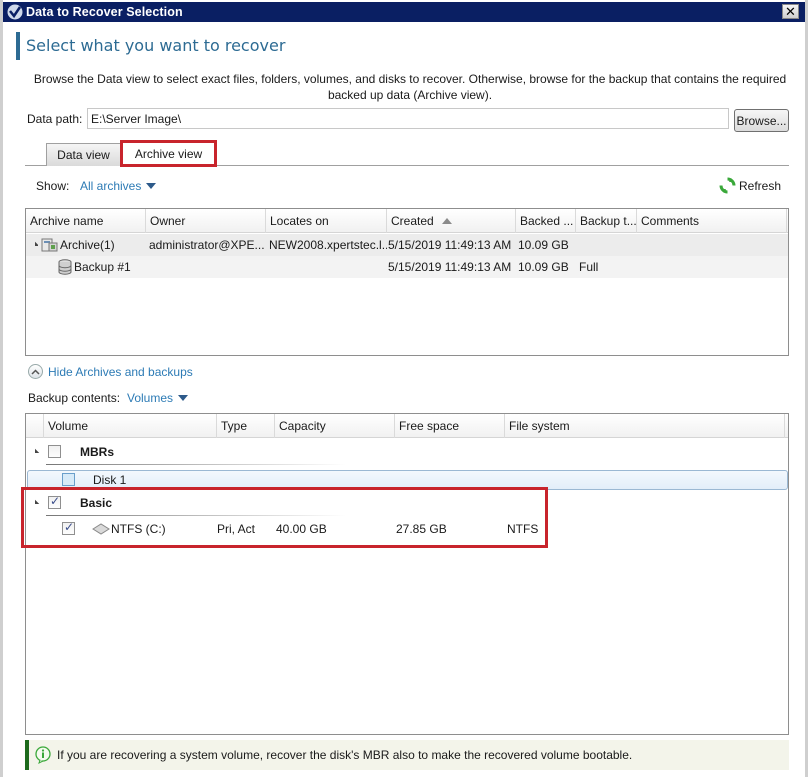 The image size is (808, 777). I want to click on column-header-created-label: Created, so click(412, 221).